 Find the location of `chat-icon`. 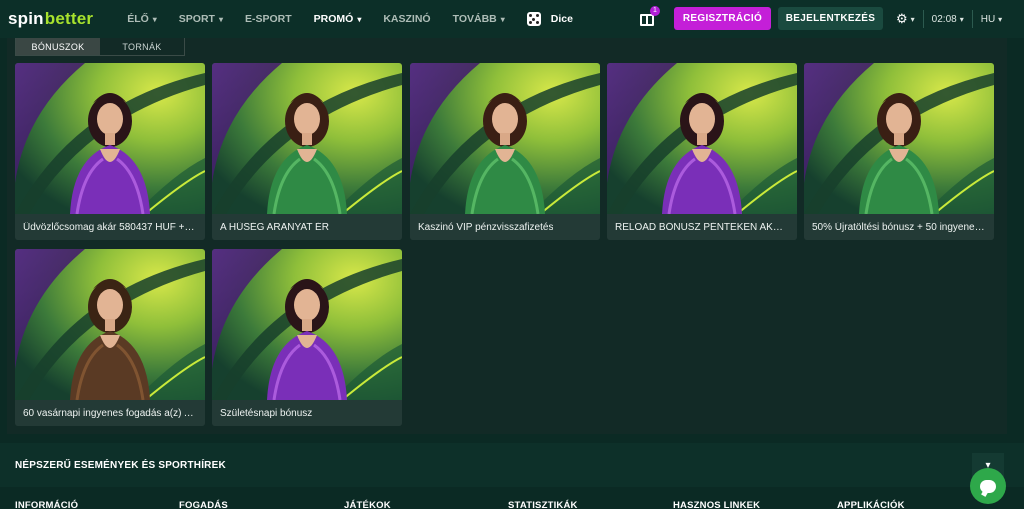

chat-icon is located at coordinates (988, 486).